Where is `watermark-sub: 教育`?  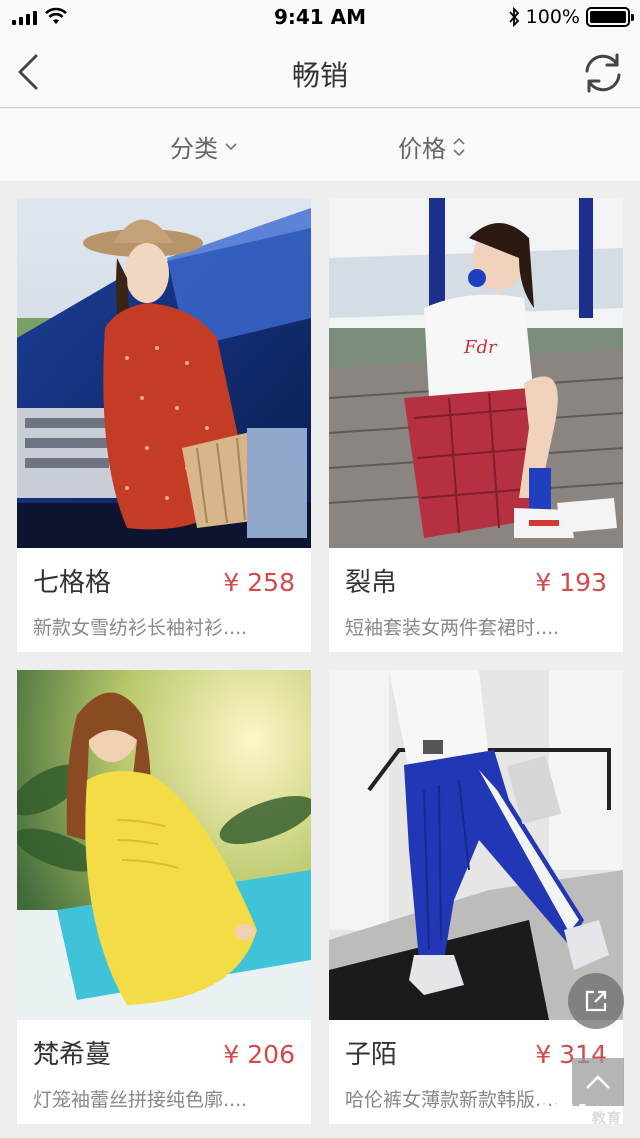
watermark-sub: 教育 is located at coordinates (606, 1119).